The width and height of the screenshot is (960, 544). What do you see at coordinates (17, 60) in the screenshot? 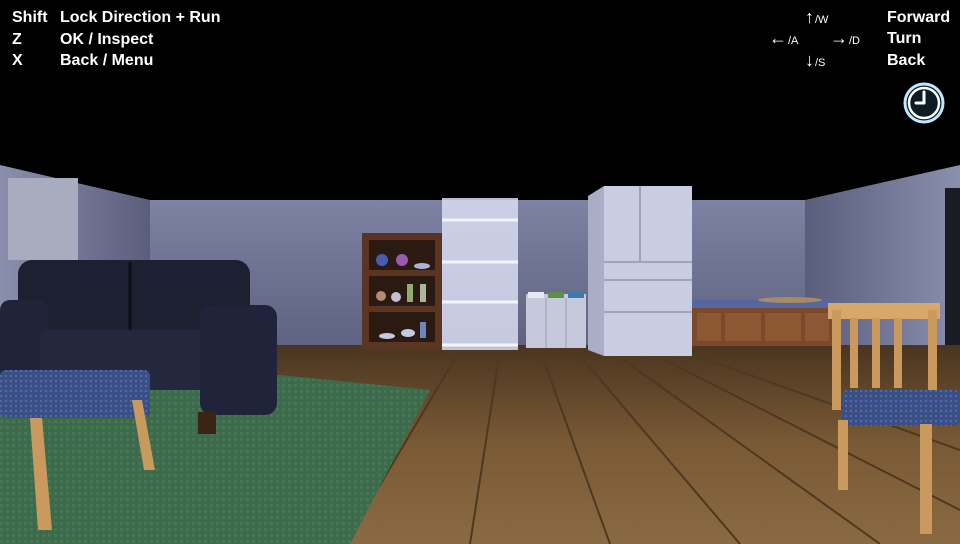
I see `key-label: X` at bounding box center [17, 60].